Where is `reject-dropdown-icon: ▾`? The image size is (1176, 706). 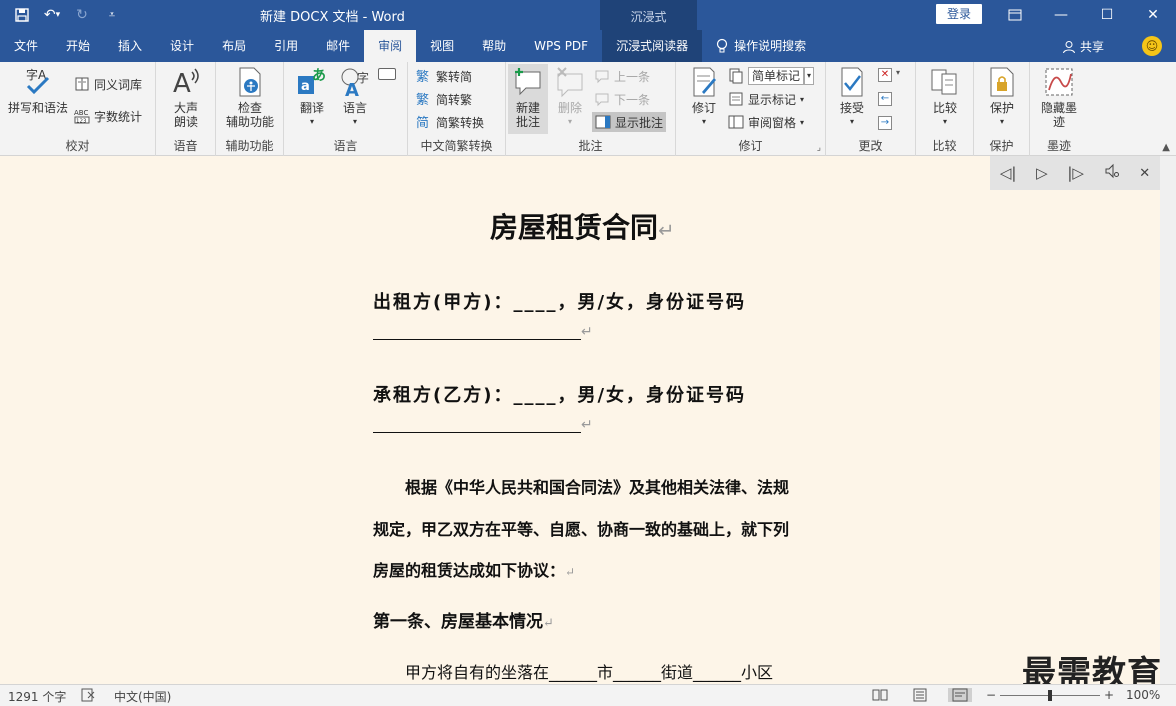
reject-dropdown-icon: ▾ is located at coordinates (898, 72).